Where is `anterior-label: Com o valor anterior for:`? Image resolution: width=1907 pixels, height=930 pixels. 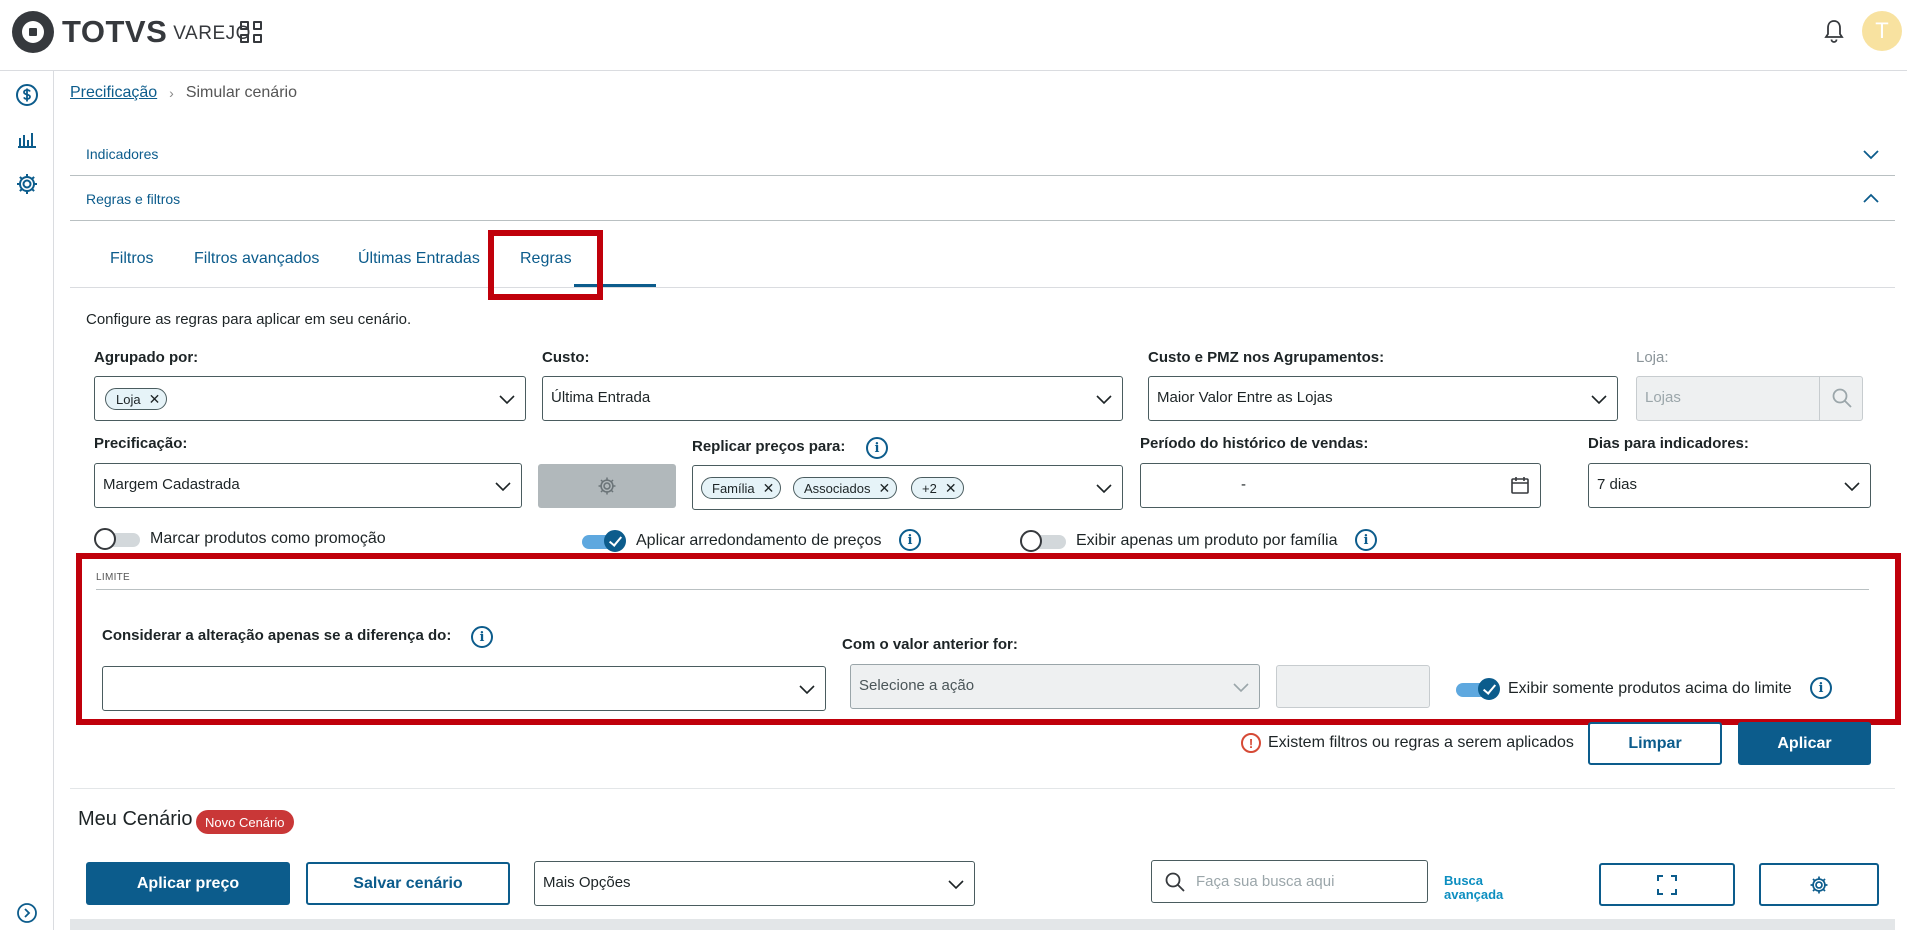
anterior-label: Com o valor anterior for: is located at coordinates (930, 644).